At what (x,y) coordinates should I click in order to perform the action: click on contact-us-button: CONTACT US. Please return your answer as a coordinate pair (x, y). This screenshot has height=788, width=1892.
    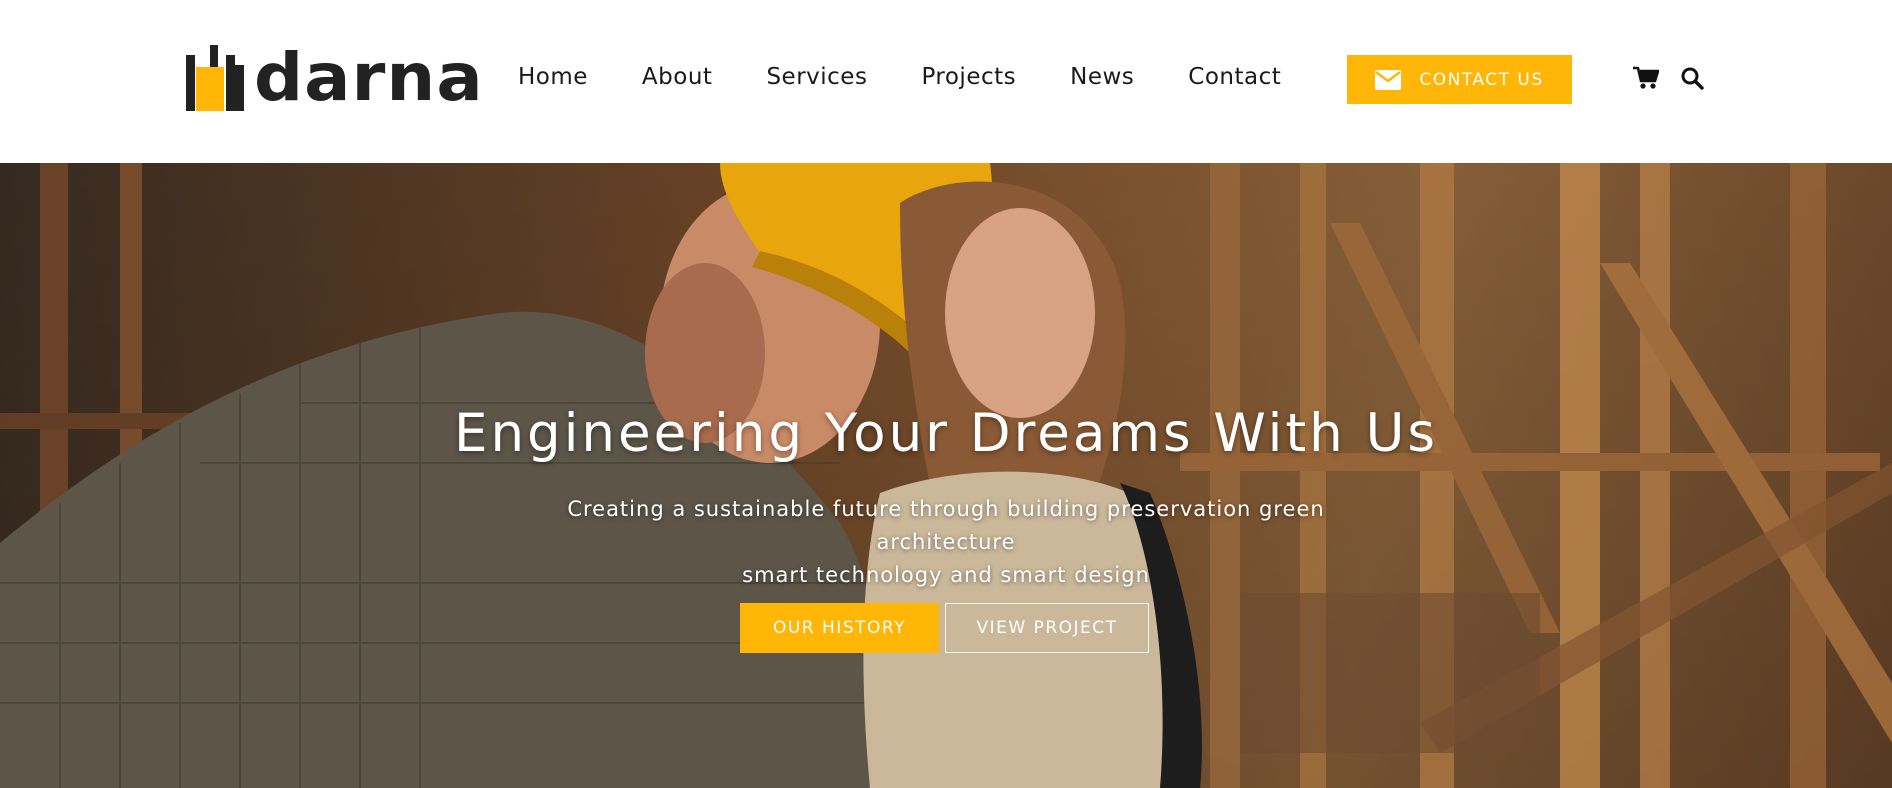
    Looking at the image, I should click on (1459, 79).